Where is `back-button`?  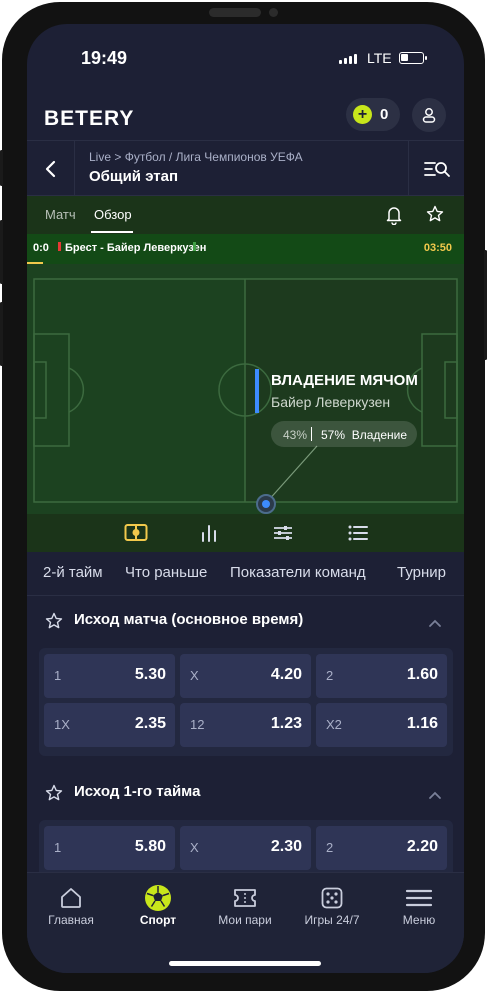
back-button is located at coordinates (51, 169).